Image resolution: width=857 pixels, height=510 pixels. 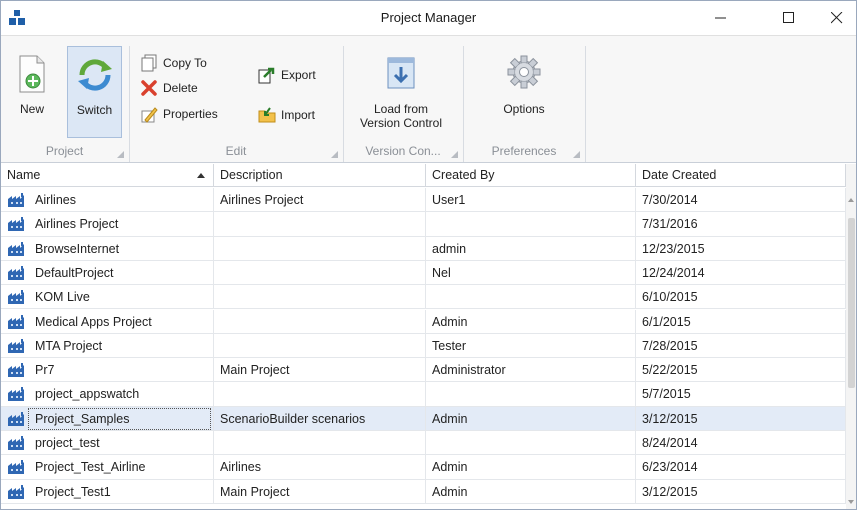 What do you see at coordinates (173, 63) in the screenshot?
I see `copy-to-button: Copy To` at bounding box center [173, 63].